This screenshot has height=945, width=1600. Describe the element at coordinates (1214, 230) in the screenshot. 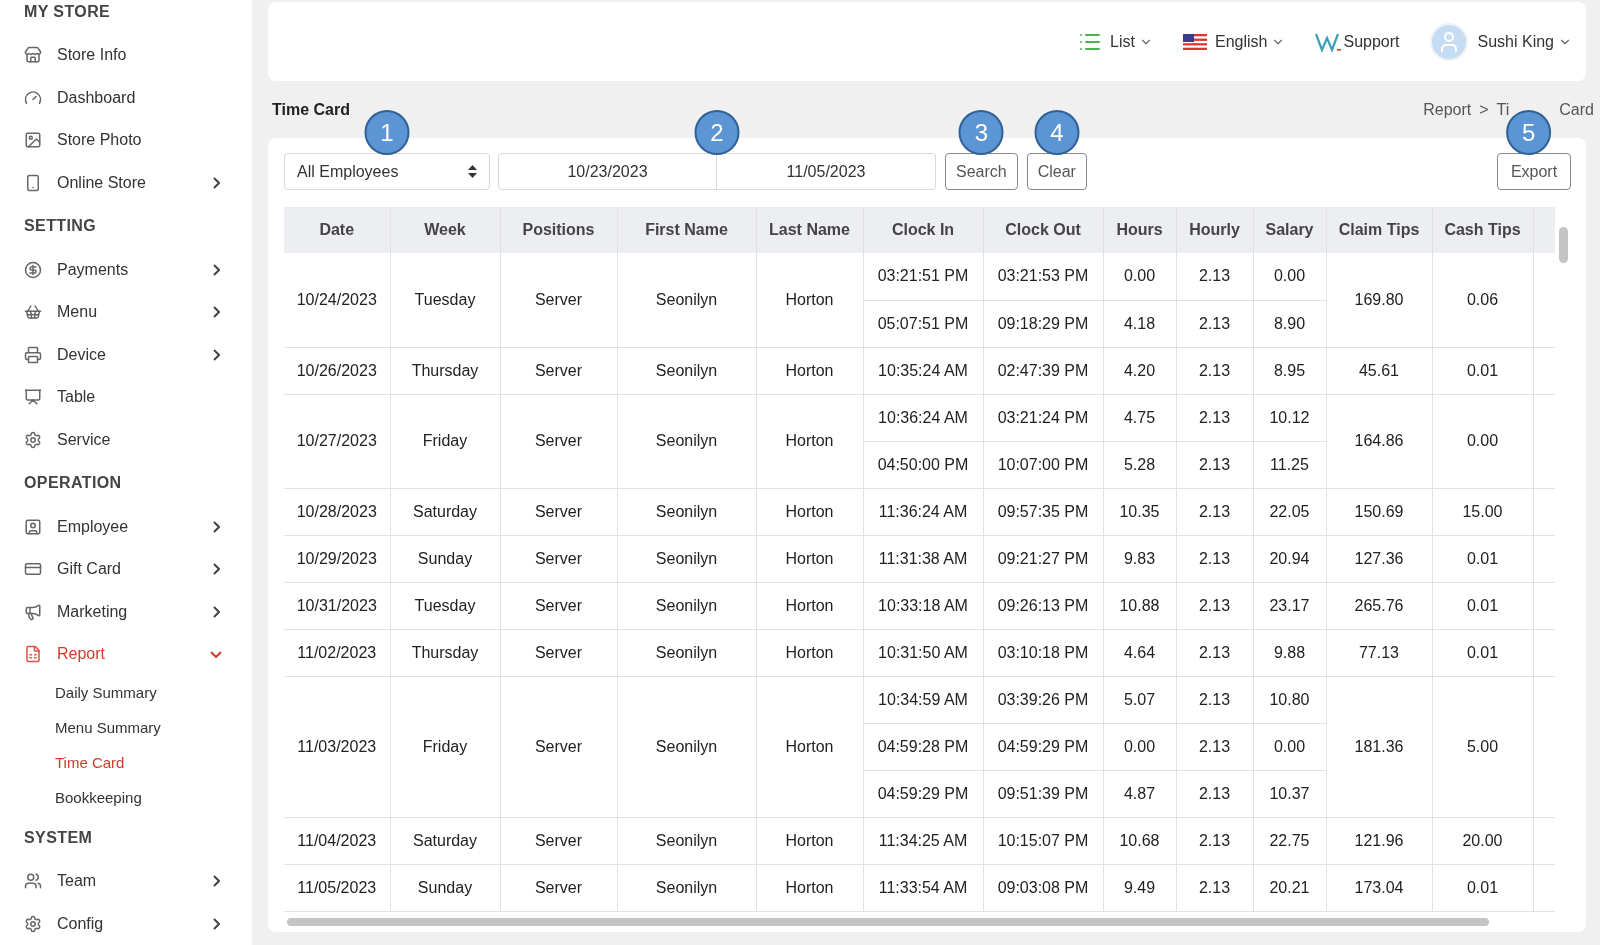

I see `column-header: Hourly` at that location.